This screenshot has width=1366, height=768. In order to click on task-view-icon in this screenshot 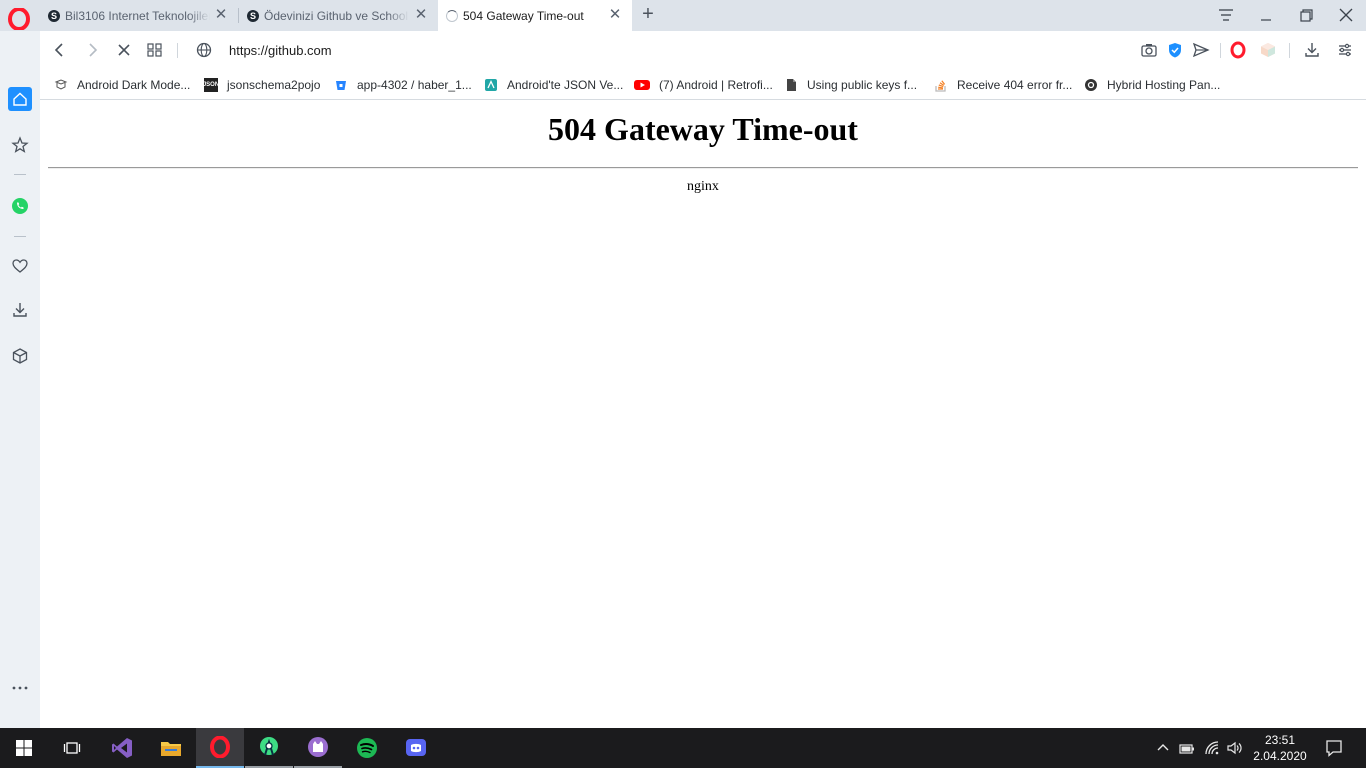, I will do `click(72, 748)`.